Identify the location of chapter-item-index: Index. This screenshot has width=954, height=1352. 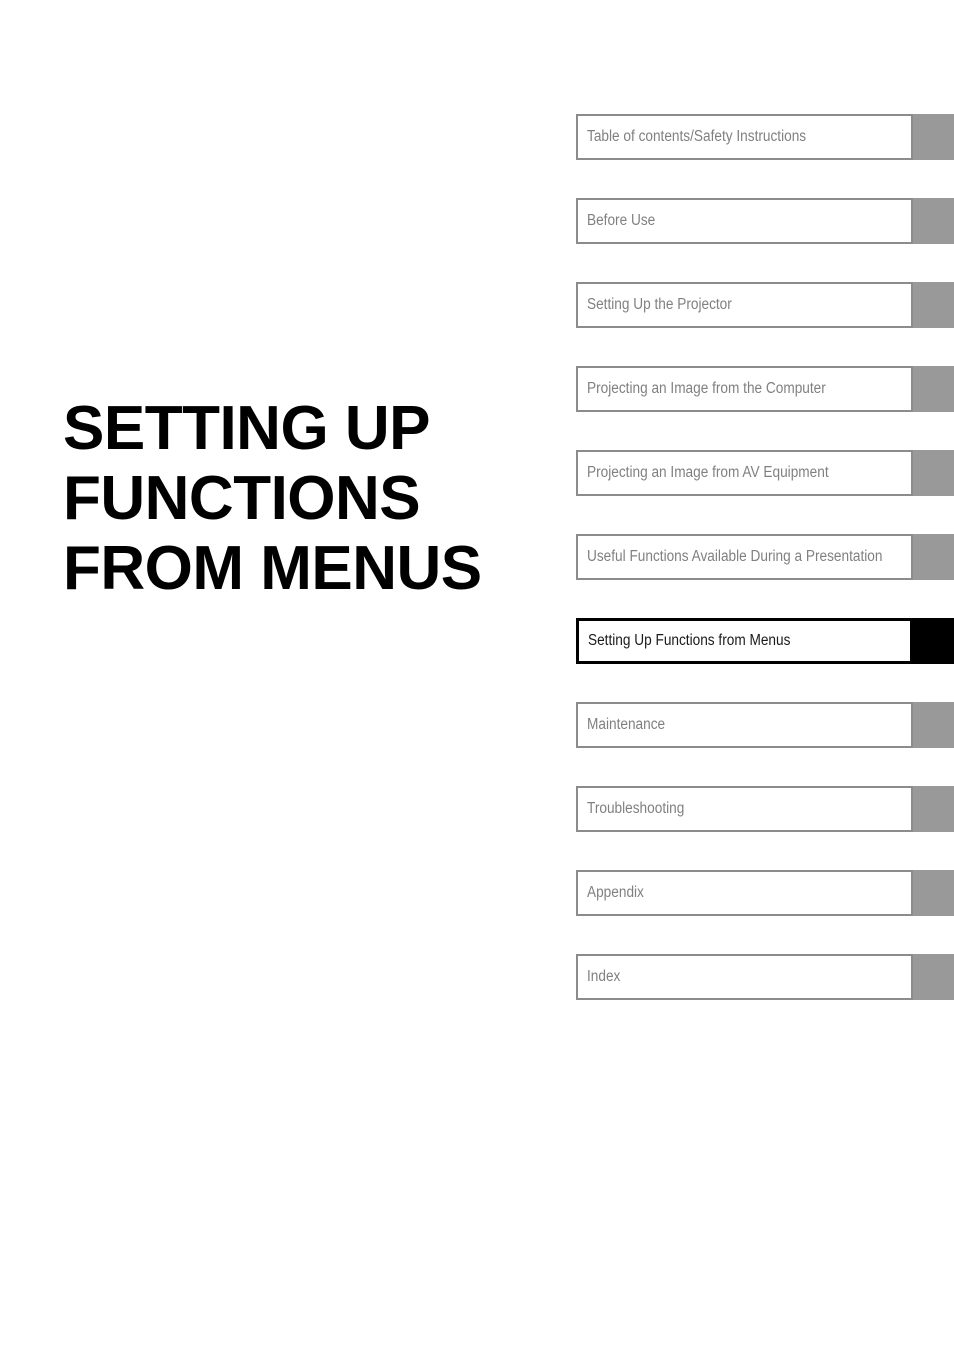
(765, 977).